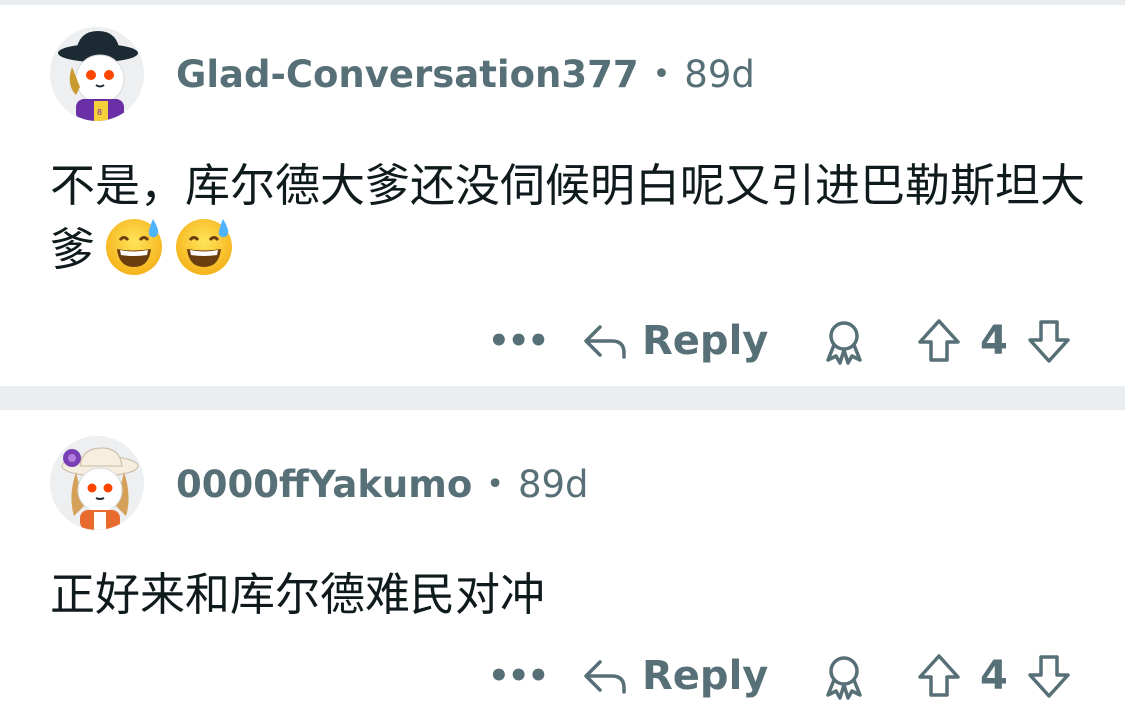  I want to click on comment-meta: 0000ffYakumo • 89d, so click(382, 485).